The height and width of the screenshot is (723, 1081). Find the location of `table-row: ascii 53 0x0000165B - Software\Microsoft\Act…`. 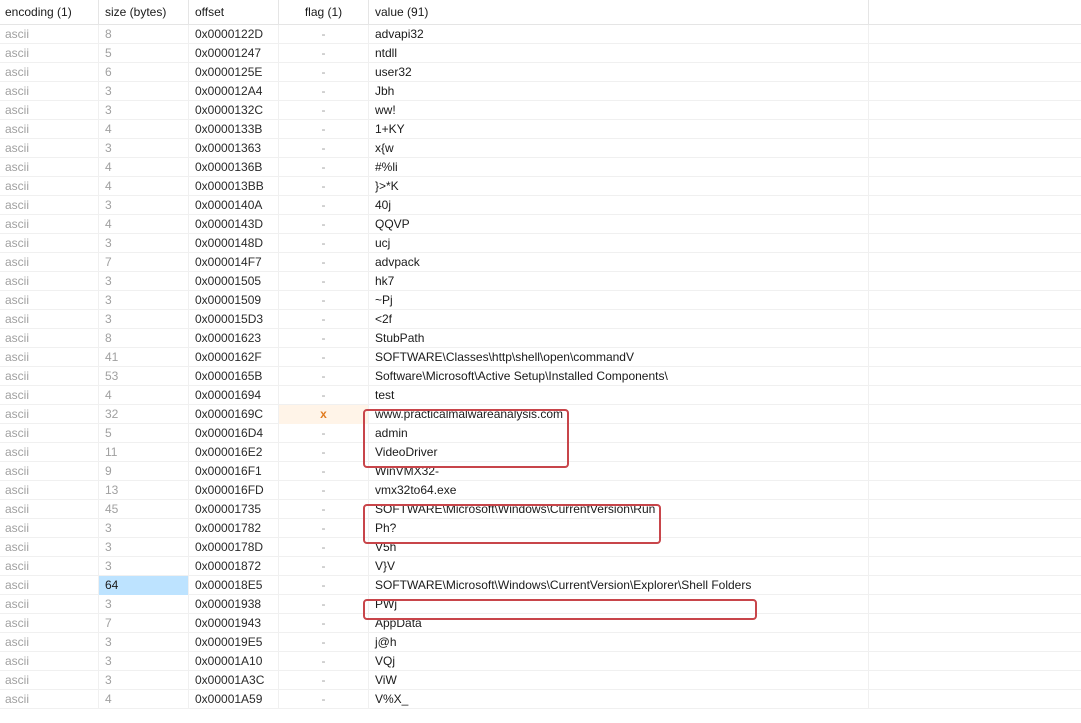

table-row: ascii 53 0x0000165B - Software\Microsoft\Act… is located at coordinates (540, 376).